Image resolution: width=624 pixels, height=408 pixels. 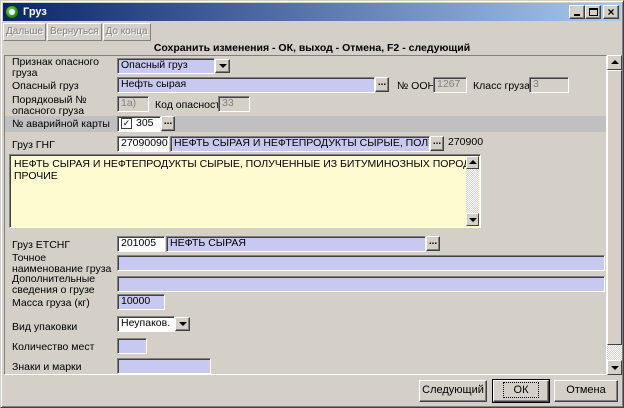 What do you see at coordinates (234, 104) in the screenshot?
I see `hazard-code-field: 33` at bounding box center [234, 104].